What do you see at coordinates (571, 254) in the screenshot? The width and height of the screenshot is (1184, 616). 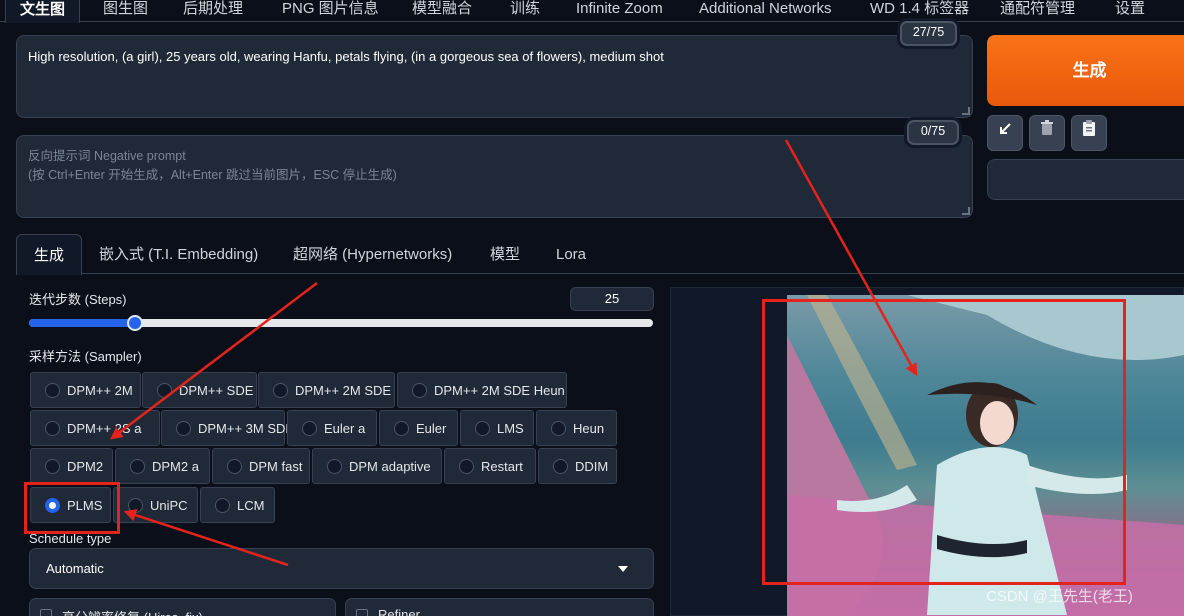 I see `subtab-lora: Lora` at bounding box center [571, 254].